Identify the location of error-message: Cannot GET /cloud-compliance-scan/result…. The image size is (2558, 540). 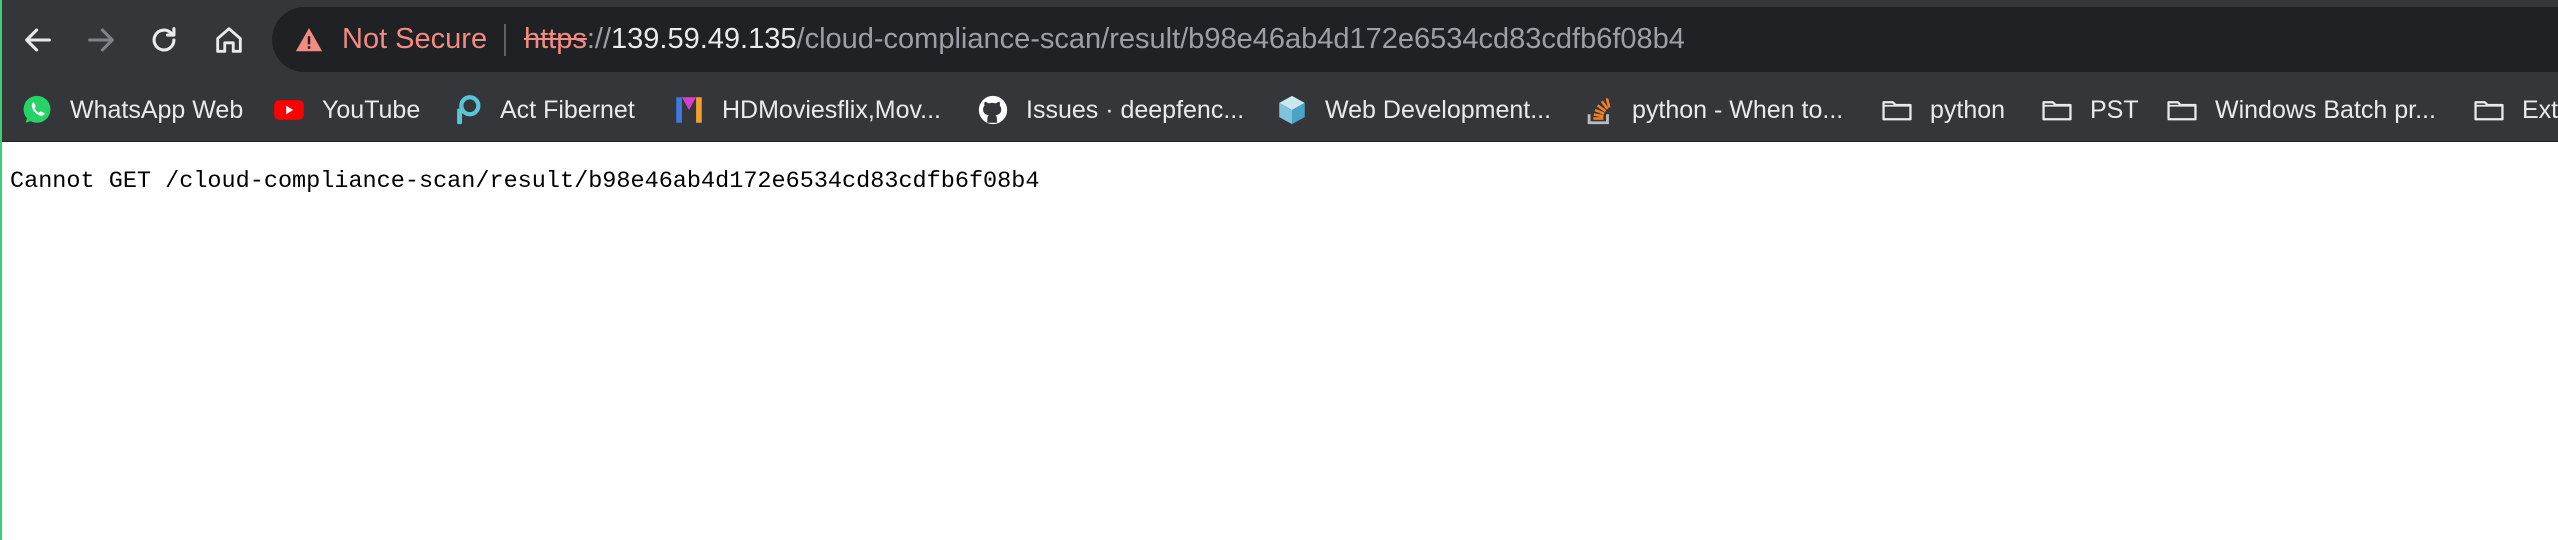
(525, 181).